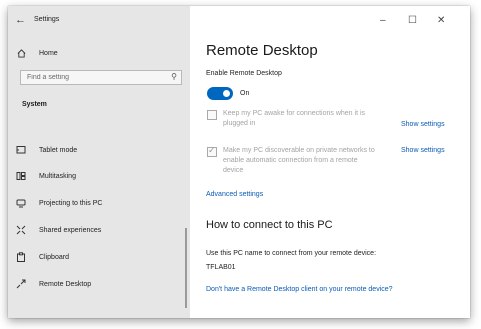  Describe the element at coordinates (233, 170) in the screenshot. I see `discoverable-text-line: device` at that location.